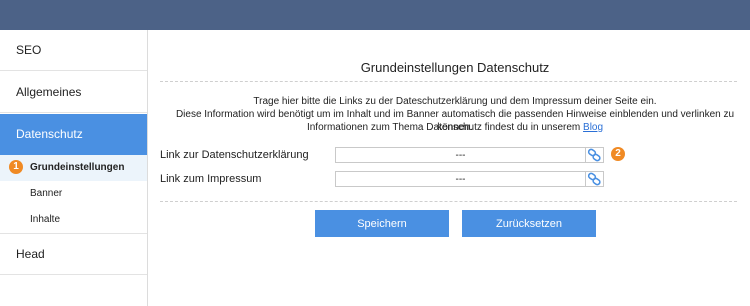  I want to click on imprint-link-button, so click(595, 179).